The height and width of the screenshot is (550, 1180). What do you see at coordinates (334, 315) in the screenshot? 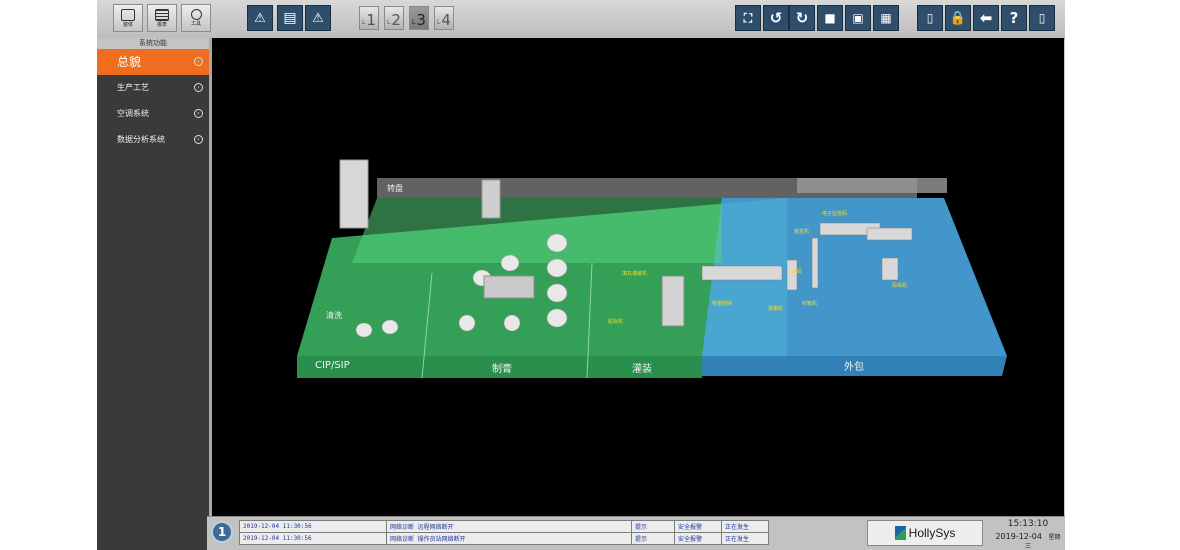
I see `area-label: 清洗` at bounding box center [334, 315].